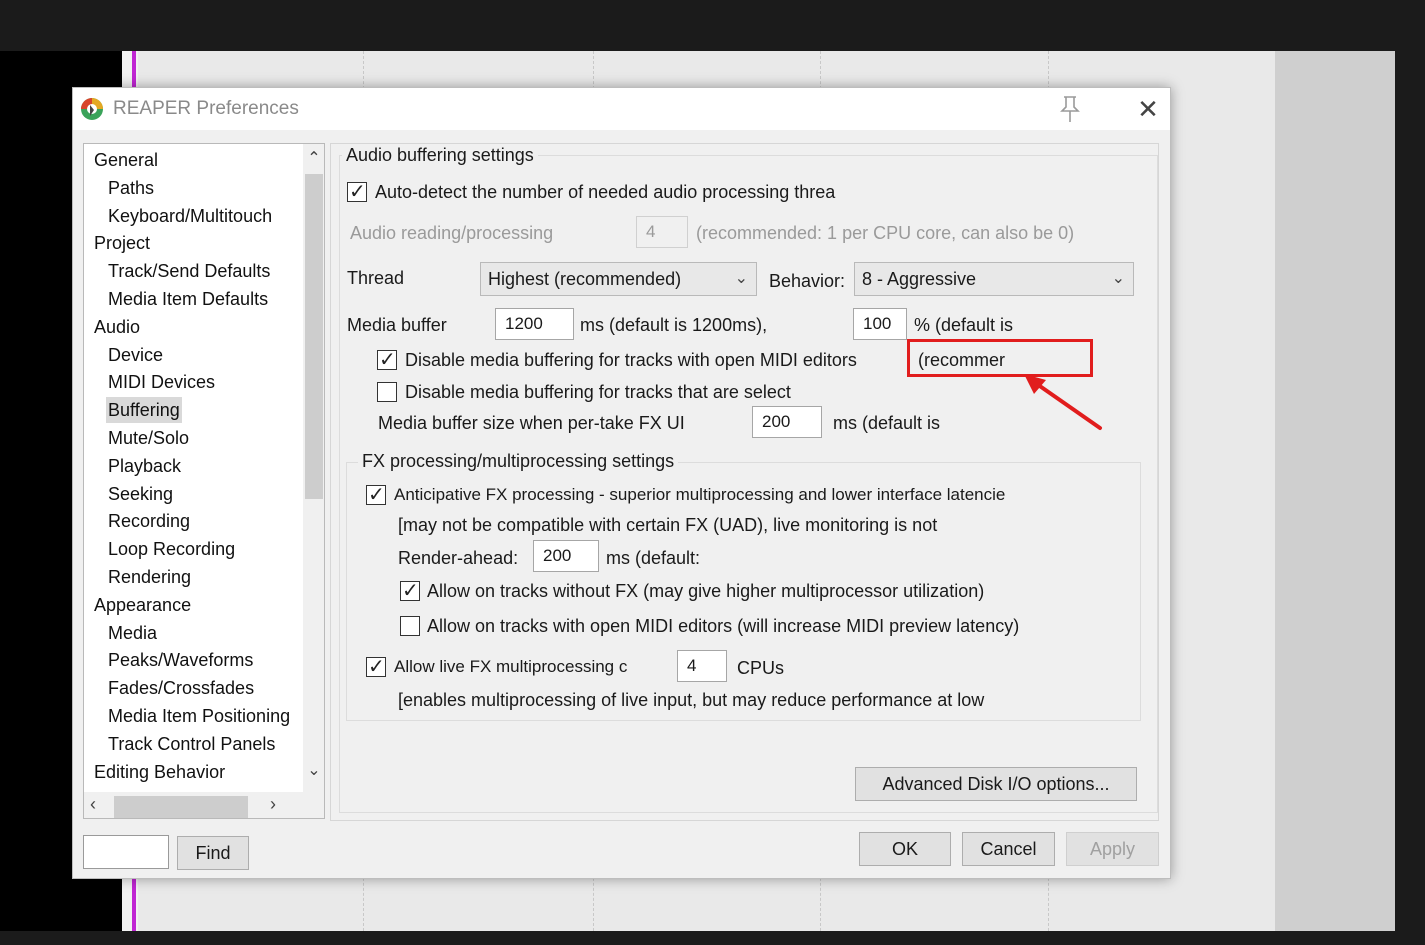 This screenshot has height=945, width=1425. What do you see at coordinates (787, 422) in the screenshot?
I see `per-take-buffer-input: 200` at bounding box center [787, 422].